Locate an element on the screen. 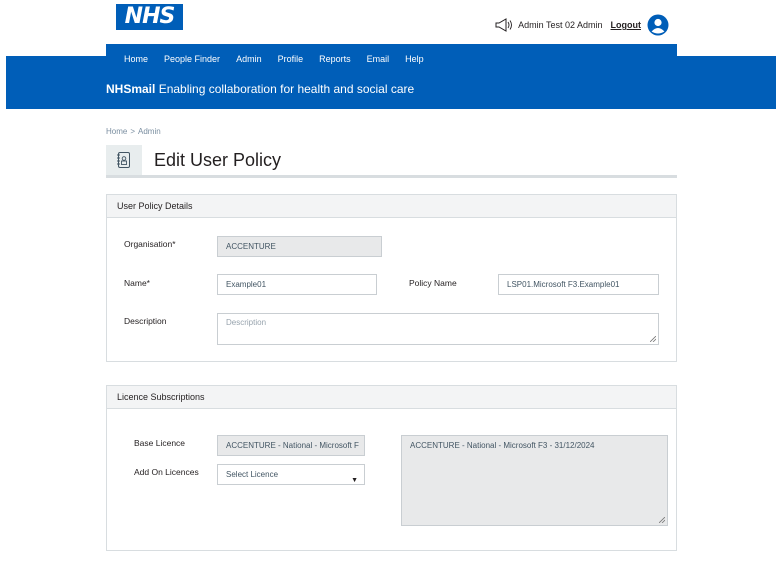 The width and height of the screenshot is (781, 561). policy-document-icon is located at coordinates (123, 160).